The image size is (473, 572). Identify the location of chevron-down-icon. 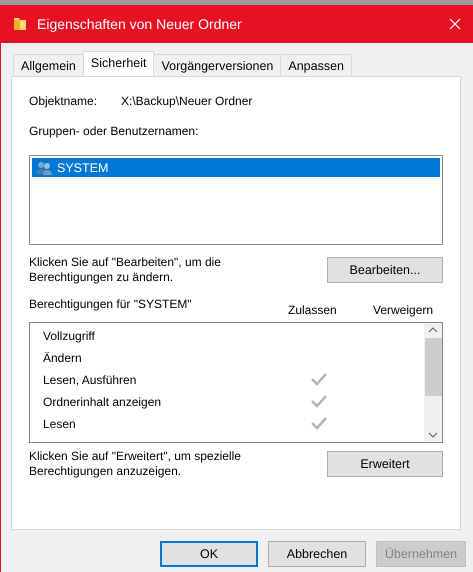
(433, 435).